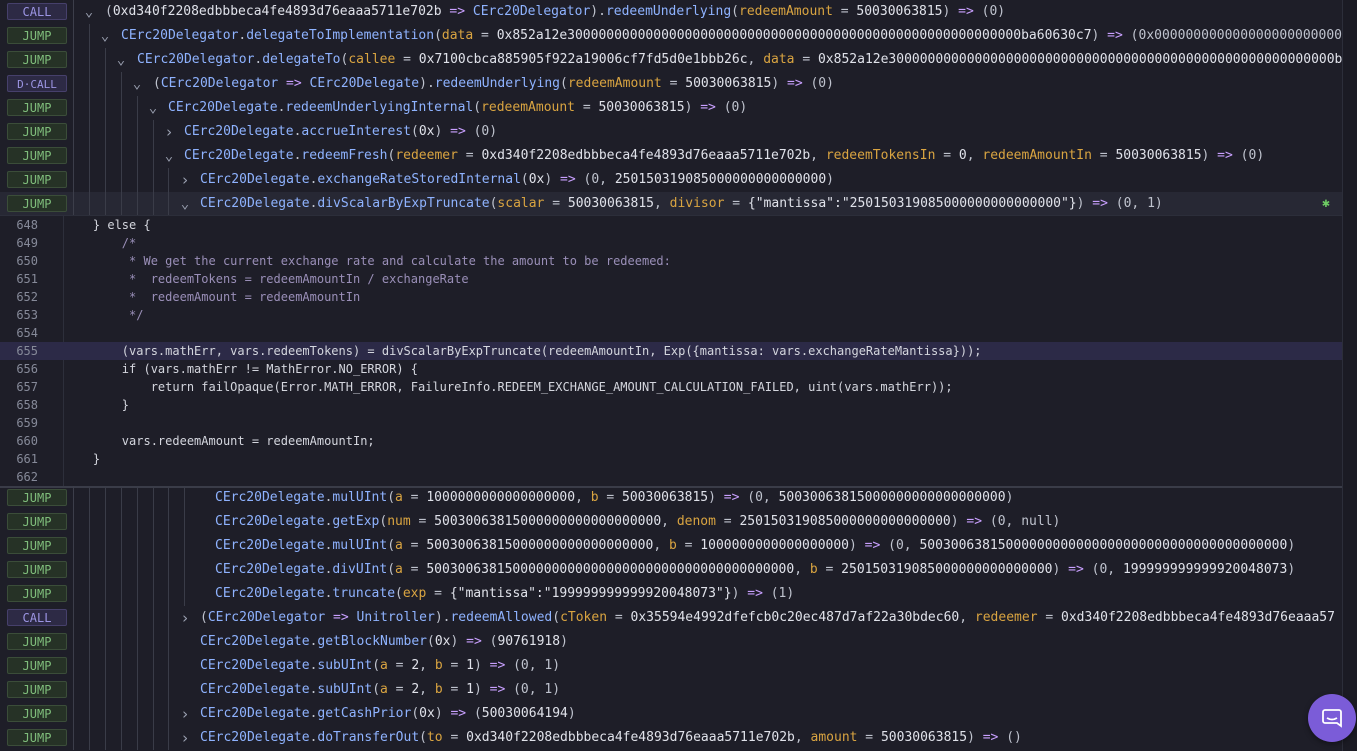  What do you see at coordinates (584, 617) in the screenshot?
I see `signature-token: cToken` at bounding box center [584, 617].